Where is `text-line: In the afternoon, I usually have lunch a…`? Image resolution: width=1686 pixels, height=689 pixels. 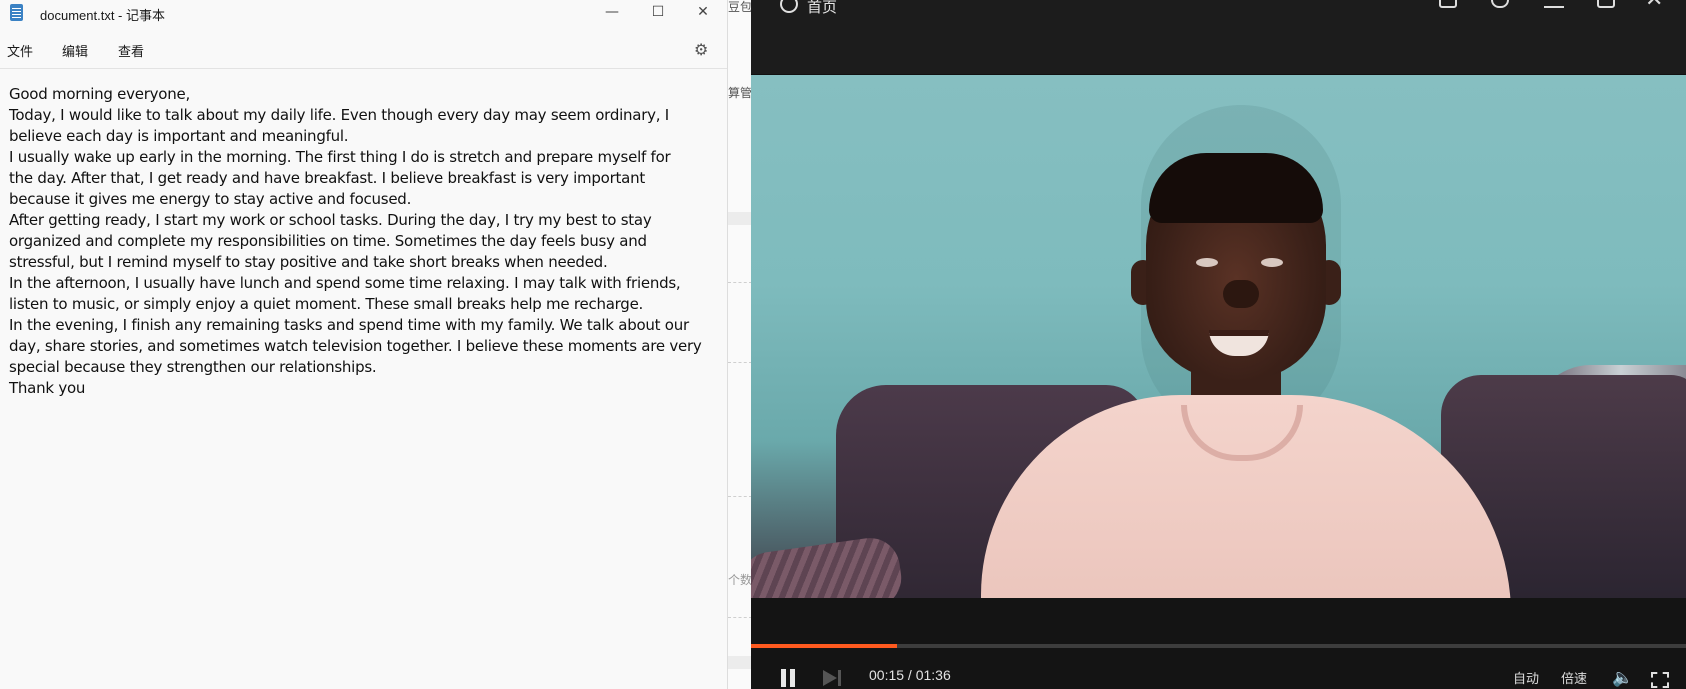 text-line: In the afternoon, I usually have lunch a… is located at coordinates (345, 283).